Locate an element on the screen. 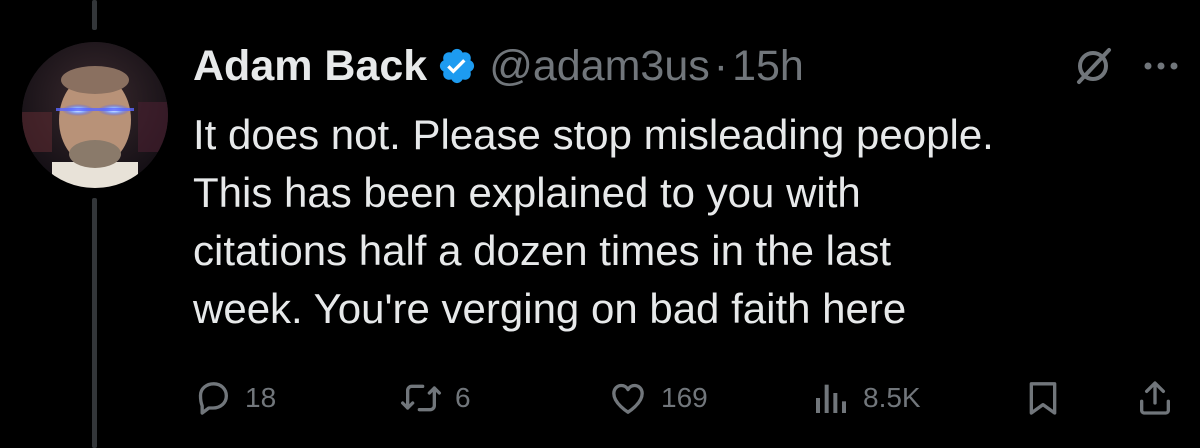 The height and width of the screenshot is (448, 1200). views-button: 8.5K is located at coordinates (866, 398).